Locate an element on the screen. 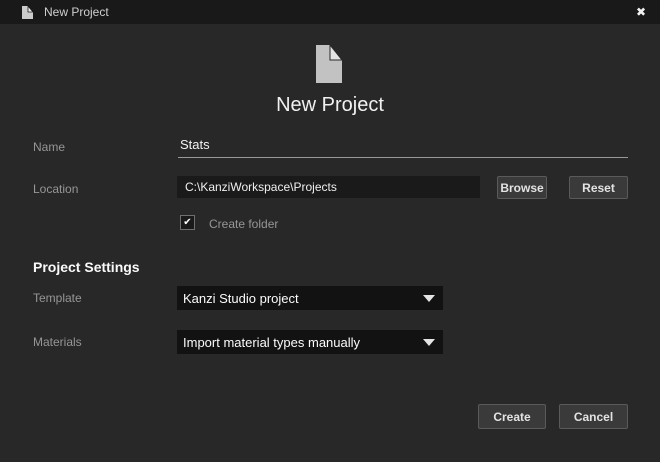 The width and height of the screenshot is (660, 462). location-input is located at coordinates (328, 187).